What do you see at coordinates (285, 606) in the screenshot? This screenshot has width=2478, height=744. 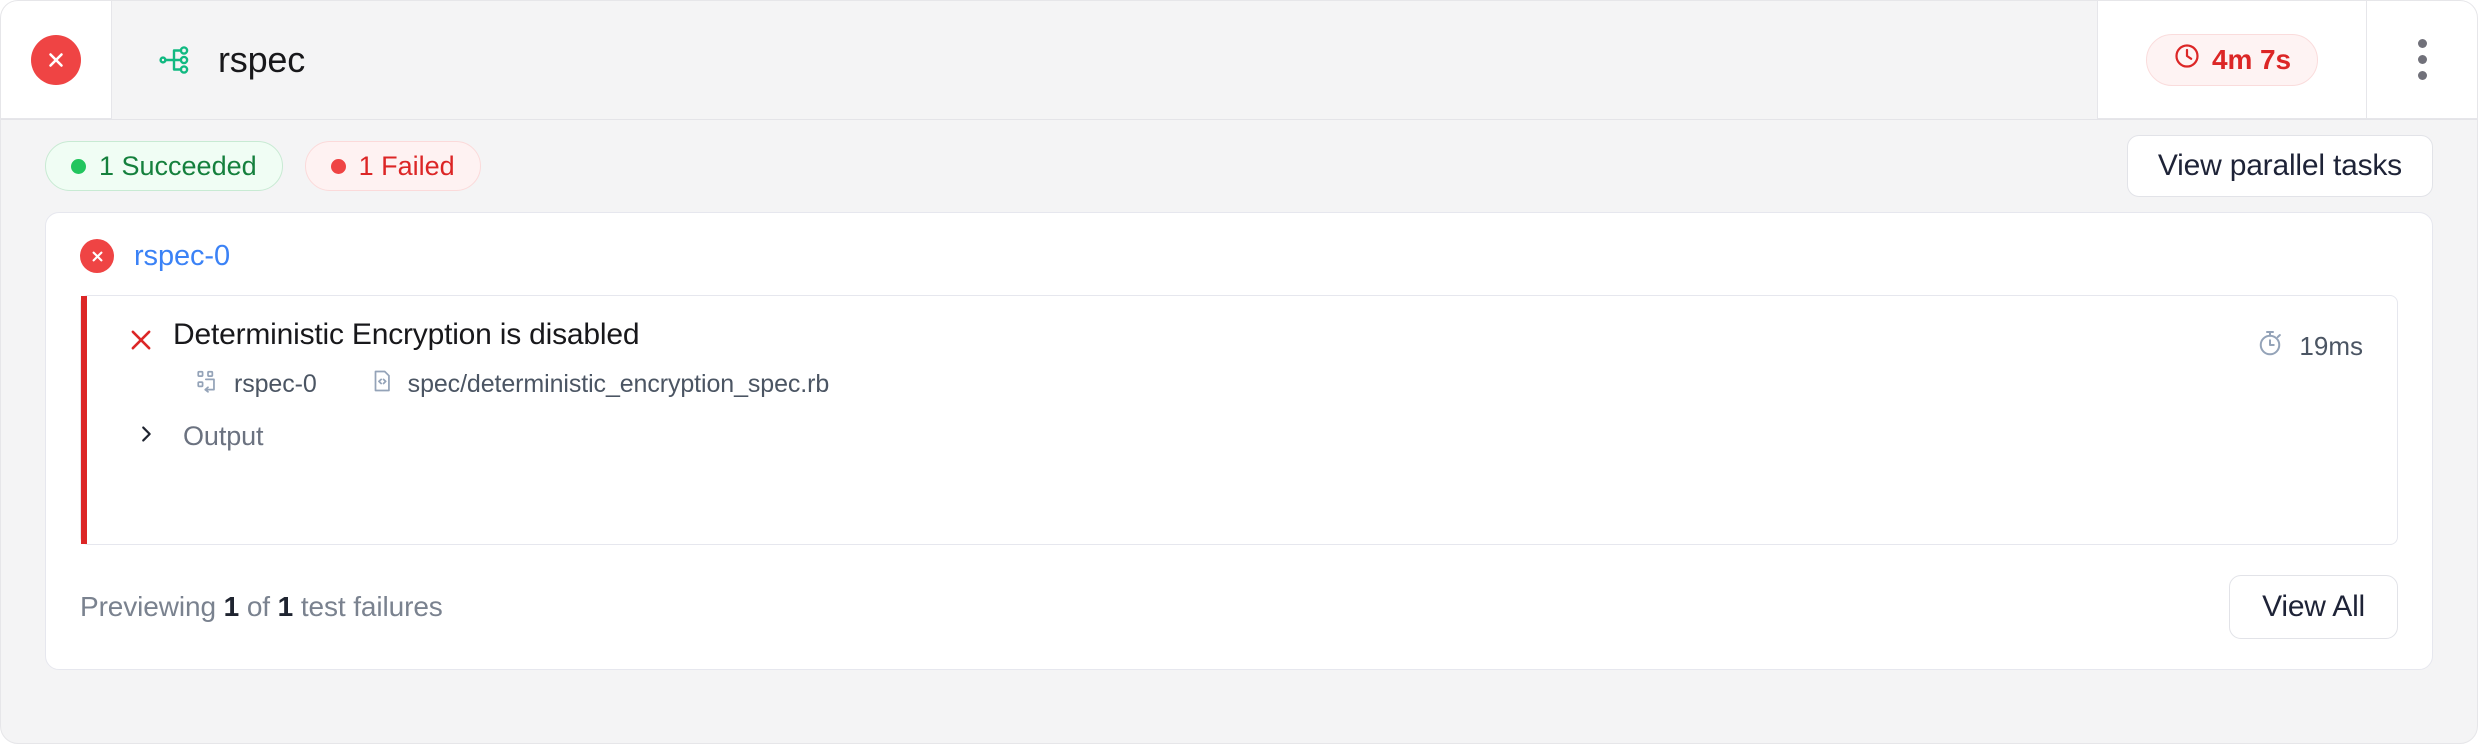 I see `preview-total-count: 1` at bounding box center [285, 606].